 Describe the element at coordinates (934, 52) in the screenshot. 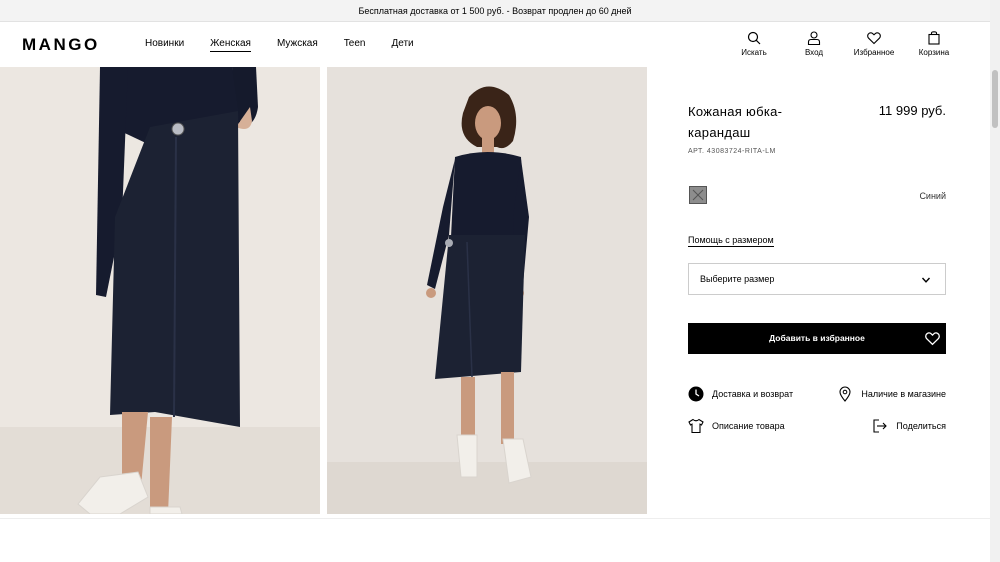

I see `cart-label: Корзина` at that location.